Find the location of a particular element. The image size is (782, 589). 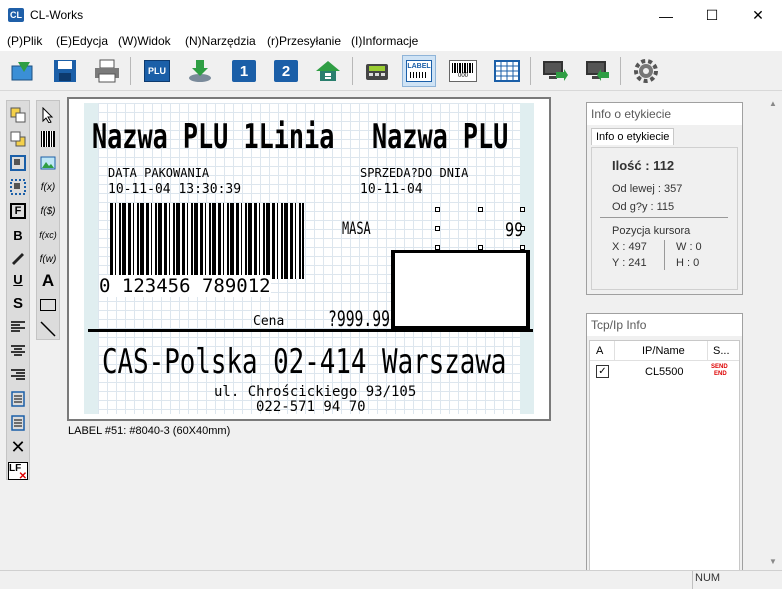

two-button: 2 is located at coordinates (286, 71).